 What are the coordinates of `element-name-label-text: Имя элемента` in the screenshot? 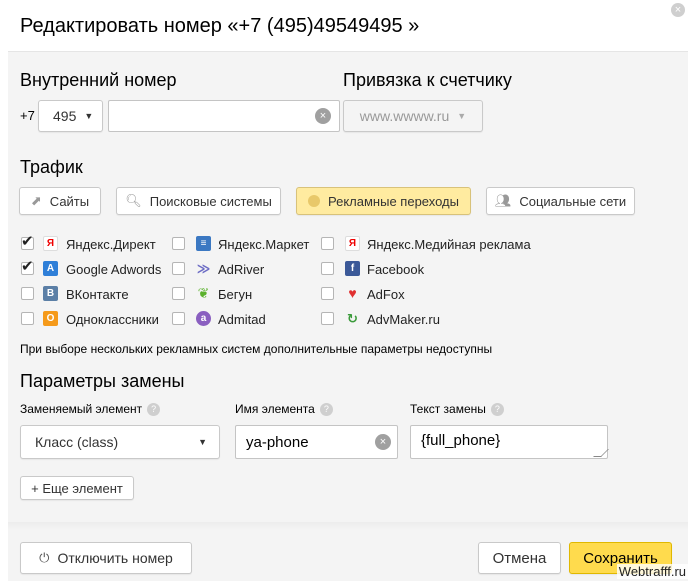 It's located at (275, 409).